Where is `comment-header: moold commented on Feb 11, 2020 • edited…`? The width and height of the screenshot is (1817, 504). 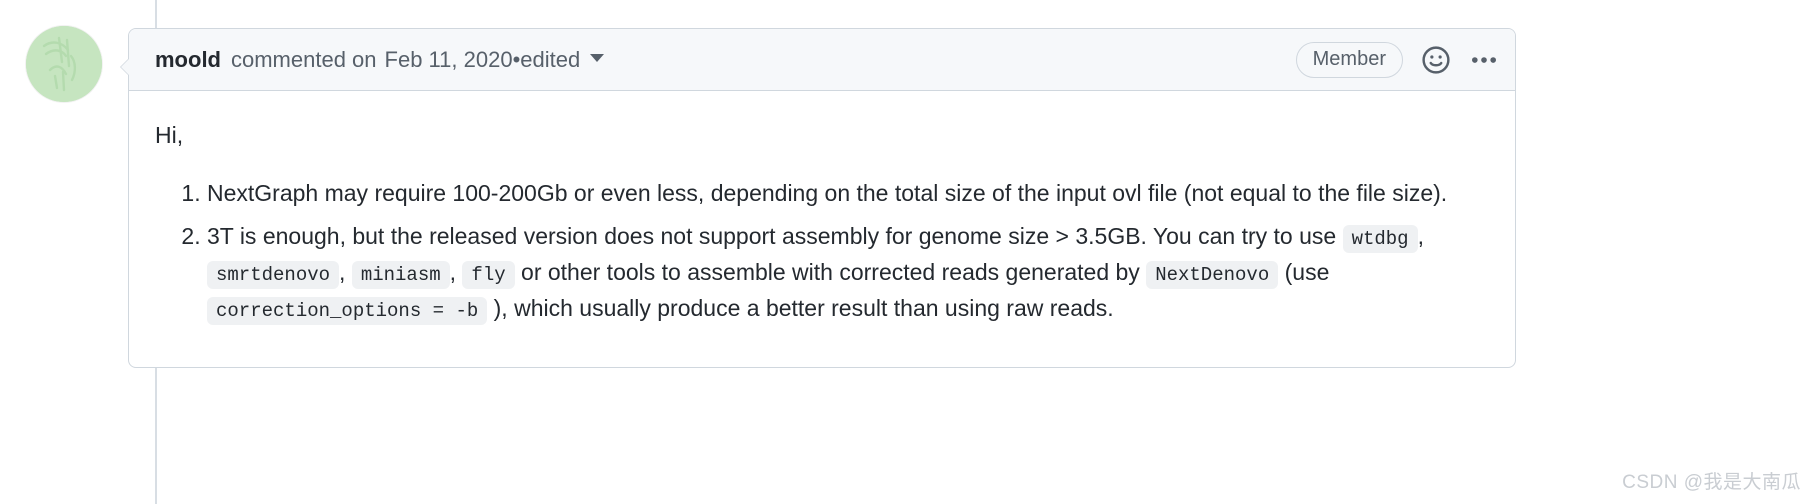
comment-header: moold commented on Feb 11, 2020 • edited… is located at coordinates (822, 60).